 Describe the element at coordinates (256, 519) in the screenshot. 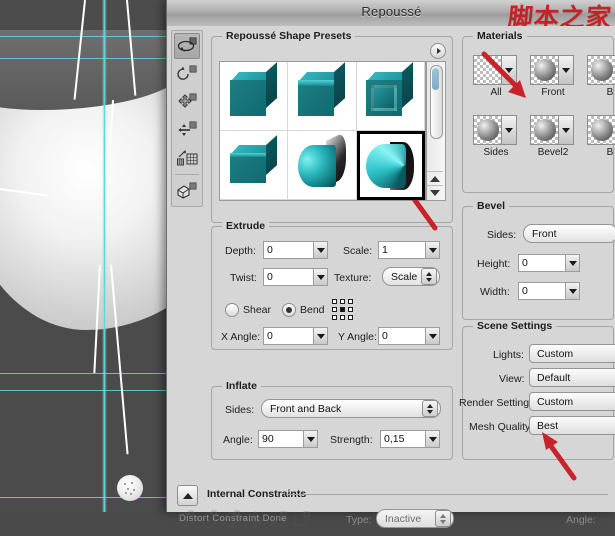

I see `constraint-move-icon` at that location.